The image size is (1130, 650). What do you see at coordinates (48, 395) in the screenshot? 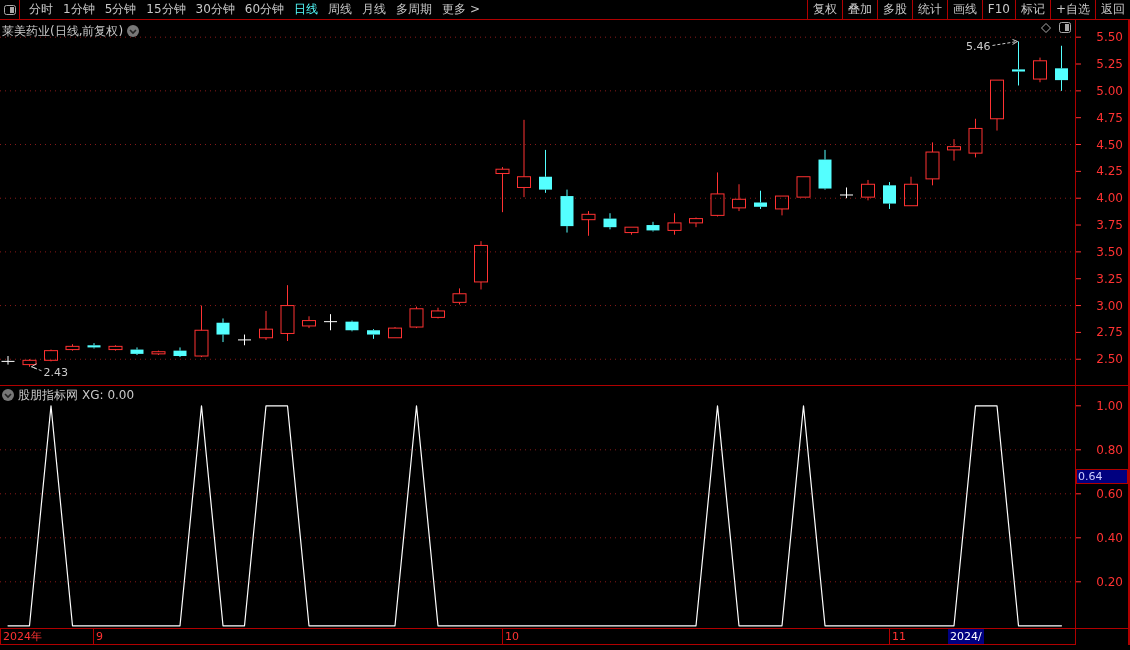
I see `indicator-name: 股朋指标网` at bounding box center [48, 395].